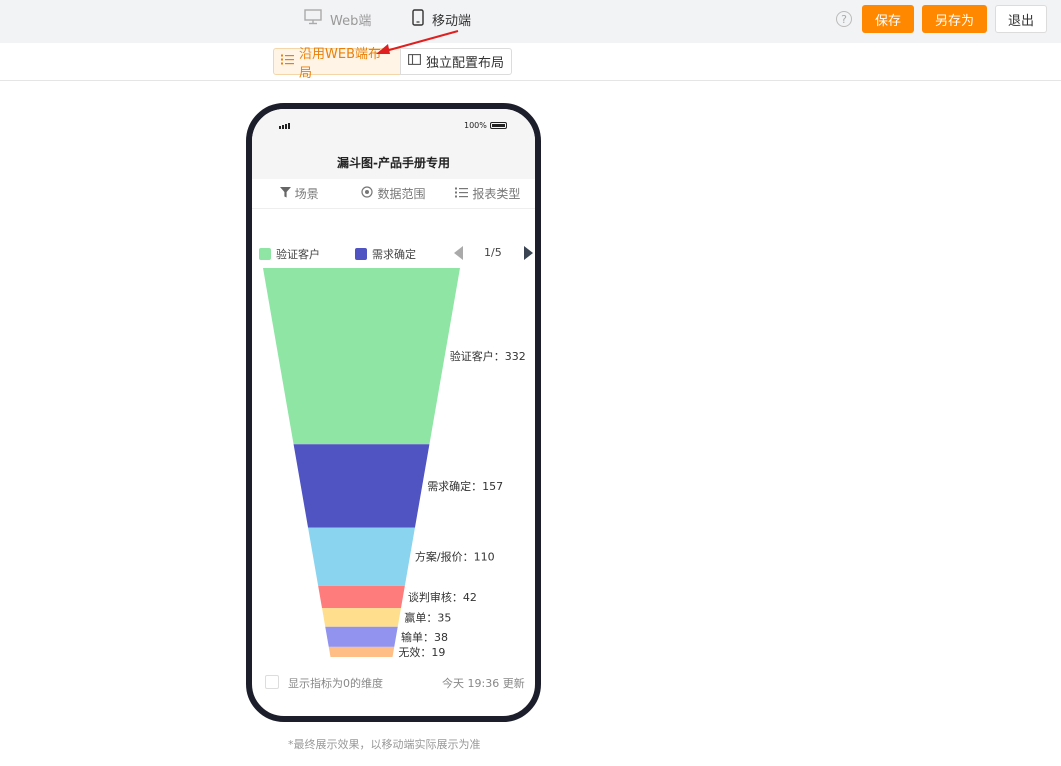 Image resolution: width=1061 pixels, height=766 pixels. Describe the element at coordinates (888, 19) in the screenshot. I see `save-button: 保存` at that location.